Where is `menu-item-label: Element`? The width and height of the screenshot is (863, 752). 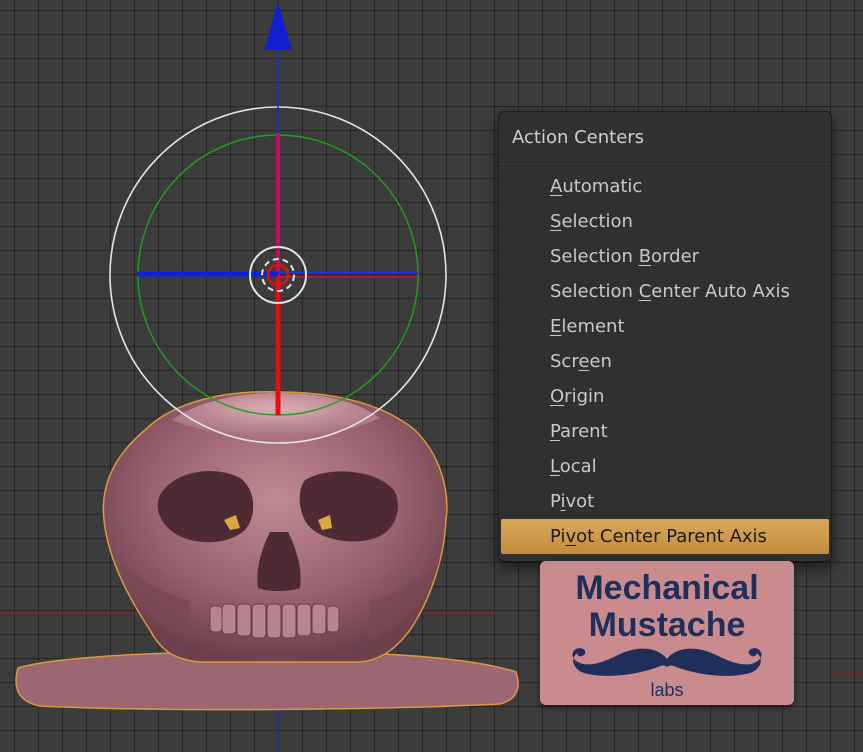 menu-item-label: Element is located at coordinates (587, 326).